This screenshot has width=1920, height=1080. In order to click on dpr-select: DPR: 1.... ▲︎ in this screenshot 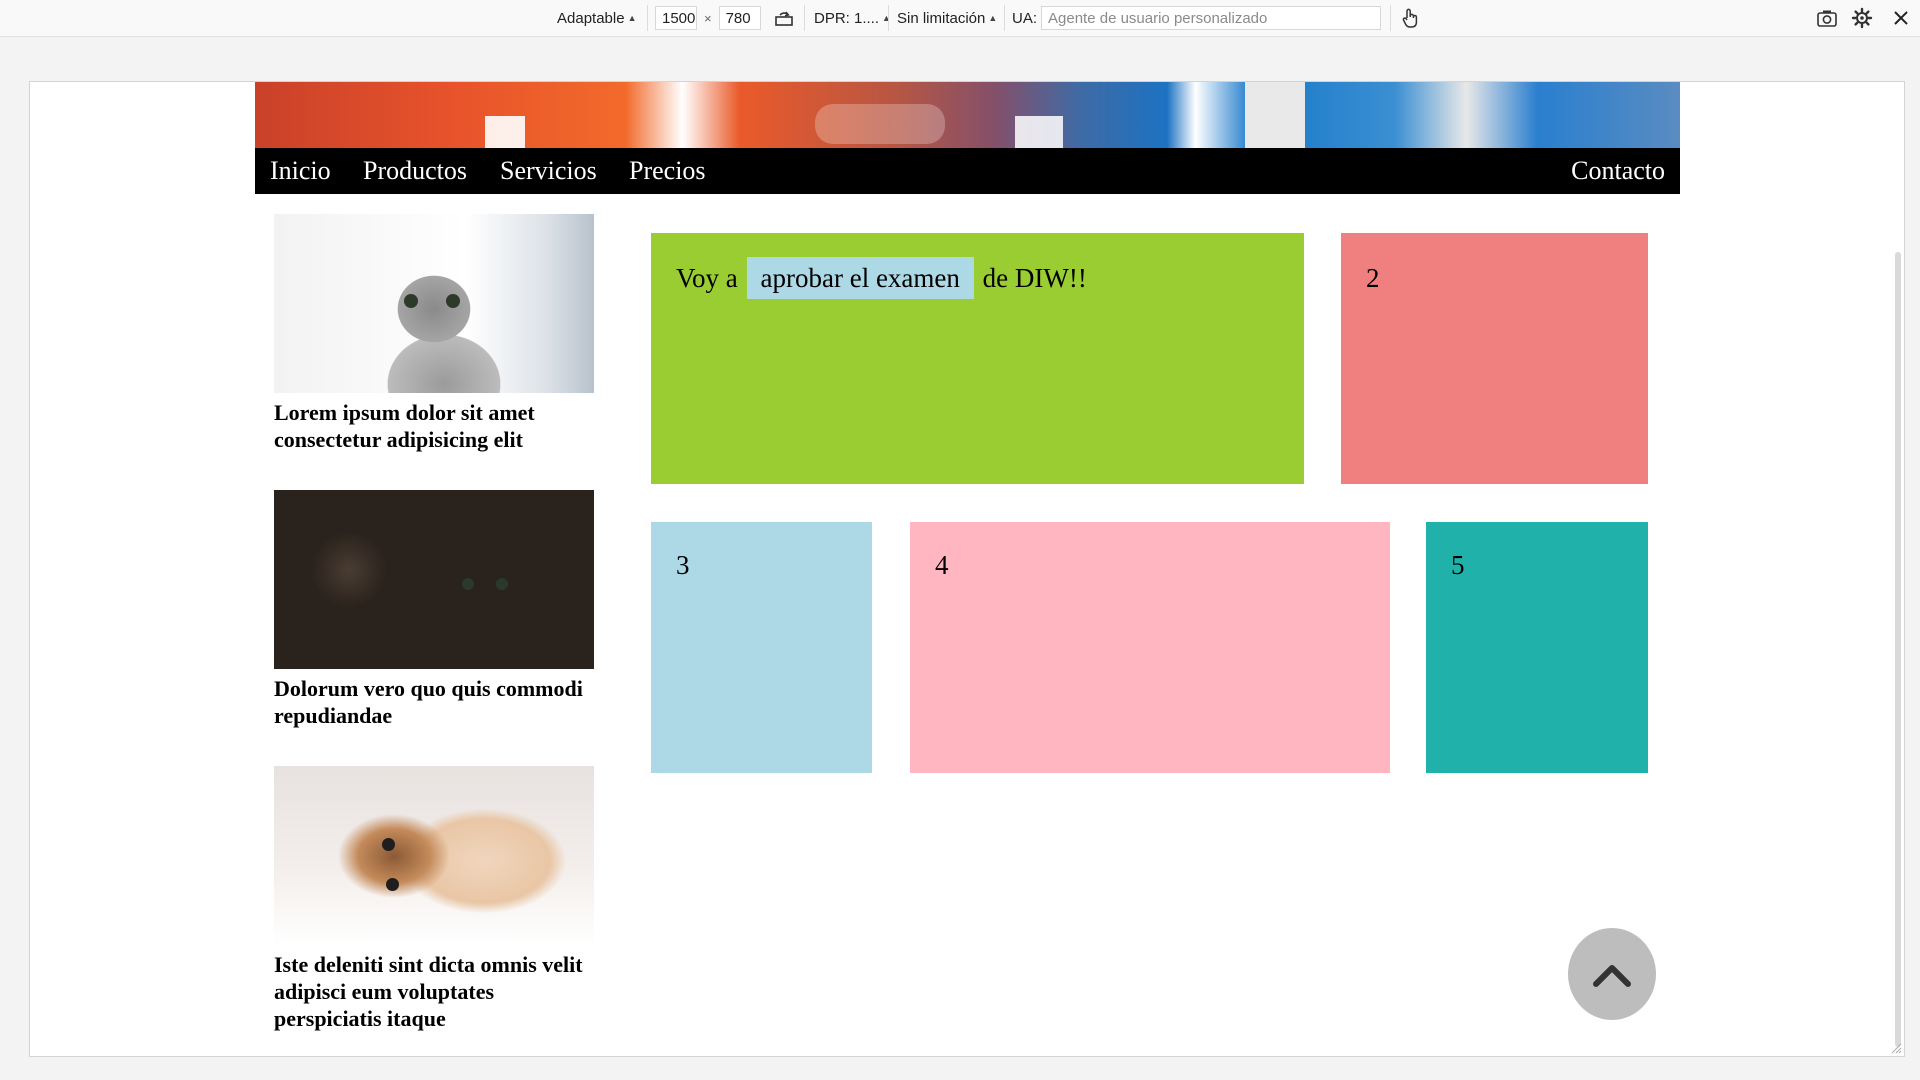, I will do `click(852, 18)`.